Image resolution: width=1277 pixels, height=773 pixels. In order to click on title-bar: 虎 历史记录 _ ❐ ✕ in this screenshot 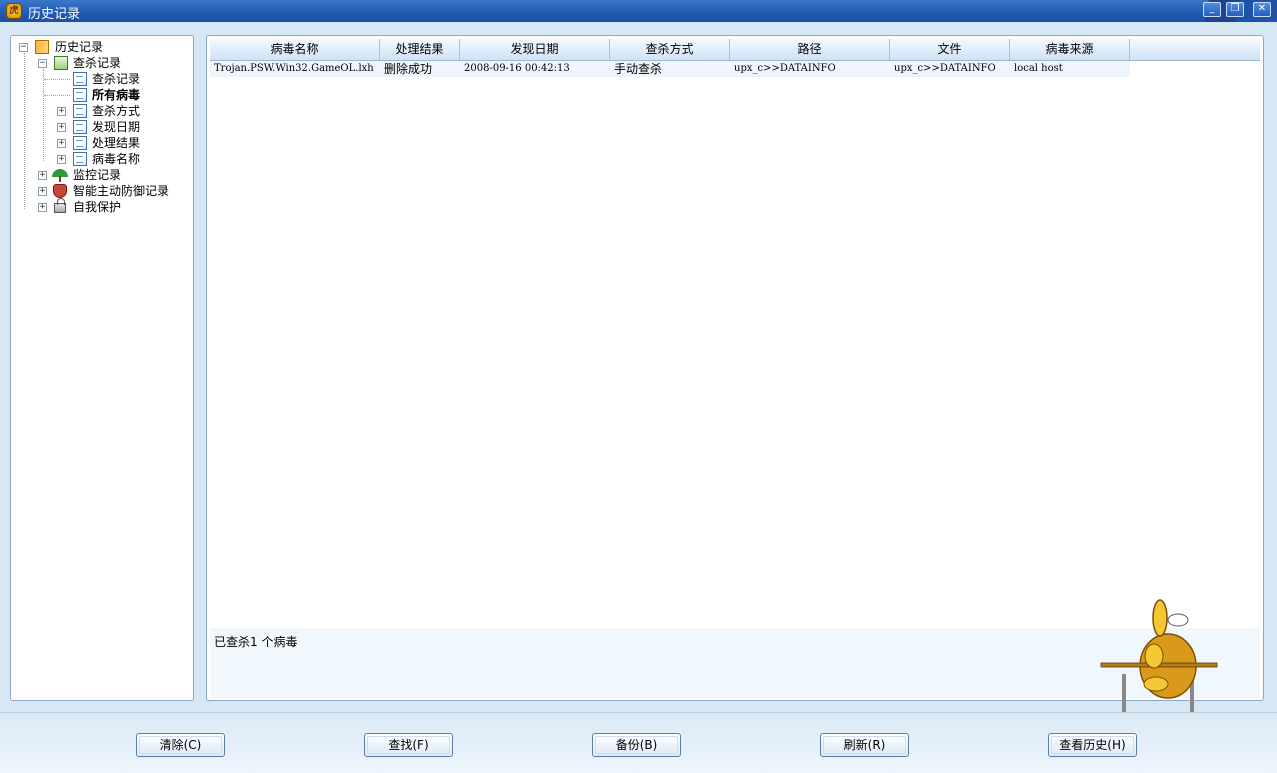, I will do `click(638, 11)`.